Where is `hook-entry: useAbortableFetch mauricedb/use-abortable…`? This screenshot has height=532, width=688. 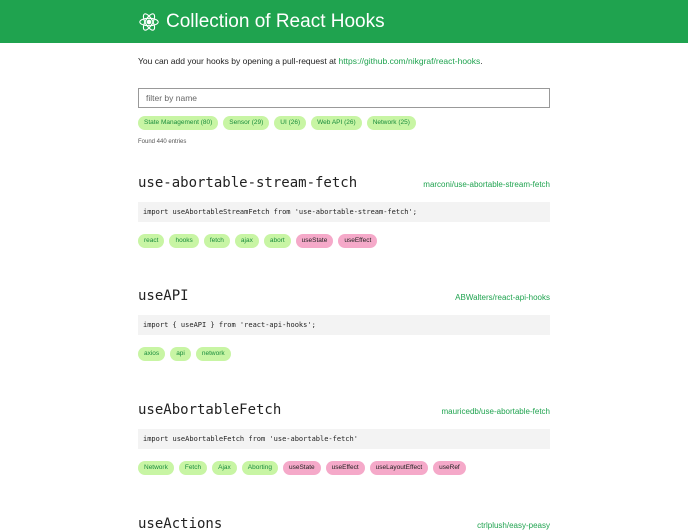
hook-entry: useAbortableFetch mauricedb/use-abortable… is located at coordinates (344, 438).